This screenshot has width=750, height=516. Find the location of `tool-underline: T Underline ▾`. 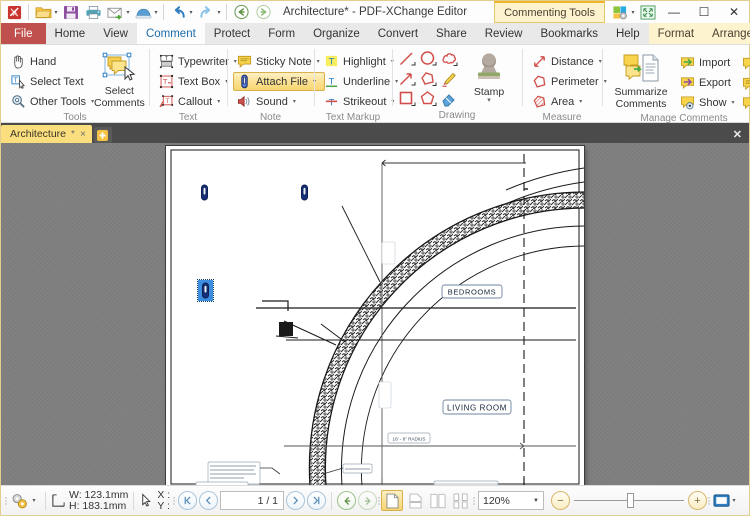

tool-underline: T Underline ▾ is located at coordinates (361, 81).